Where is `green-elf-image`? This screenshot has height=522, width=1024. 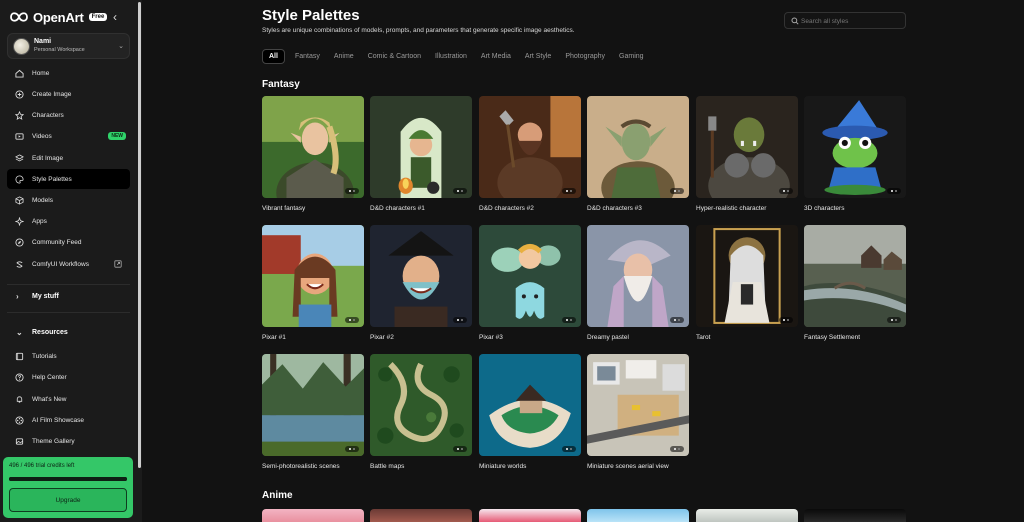
green-elf-image is located at coordinates (638, 147).